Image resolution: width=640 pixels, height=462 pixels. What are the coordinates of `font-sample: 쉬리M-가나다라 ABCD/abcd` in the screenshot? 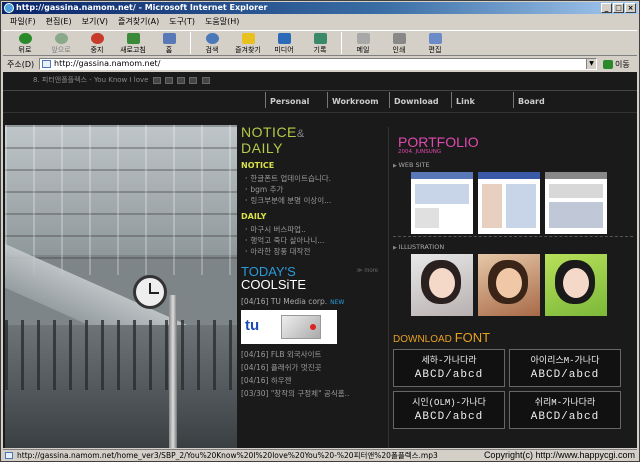 It's located at (565, 410).